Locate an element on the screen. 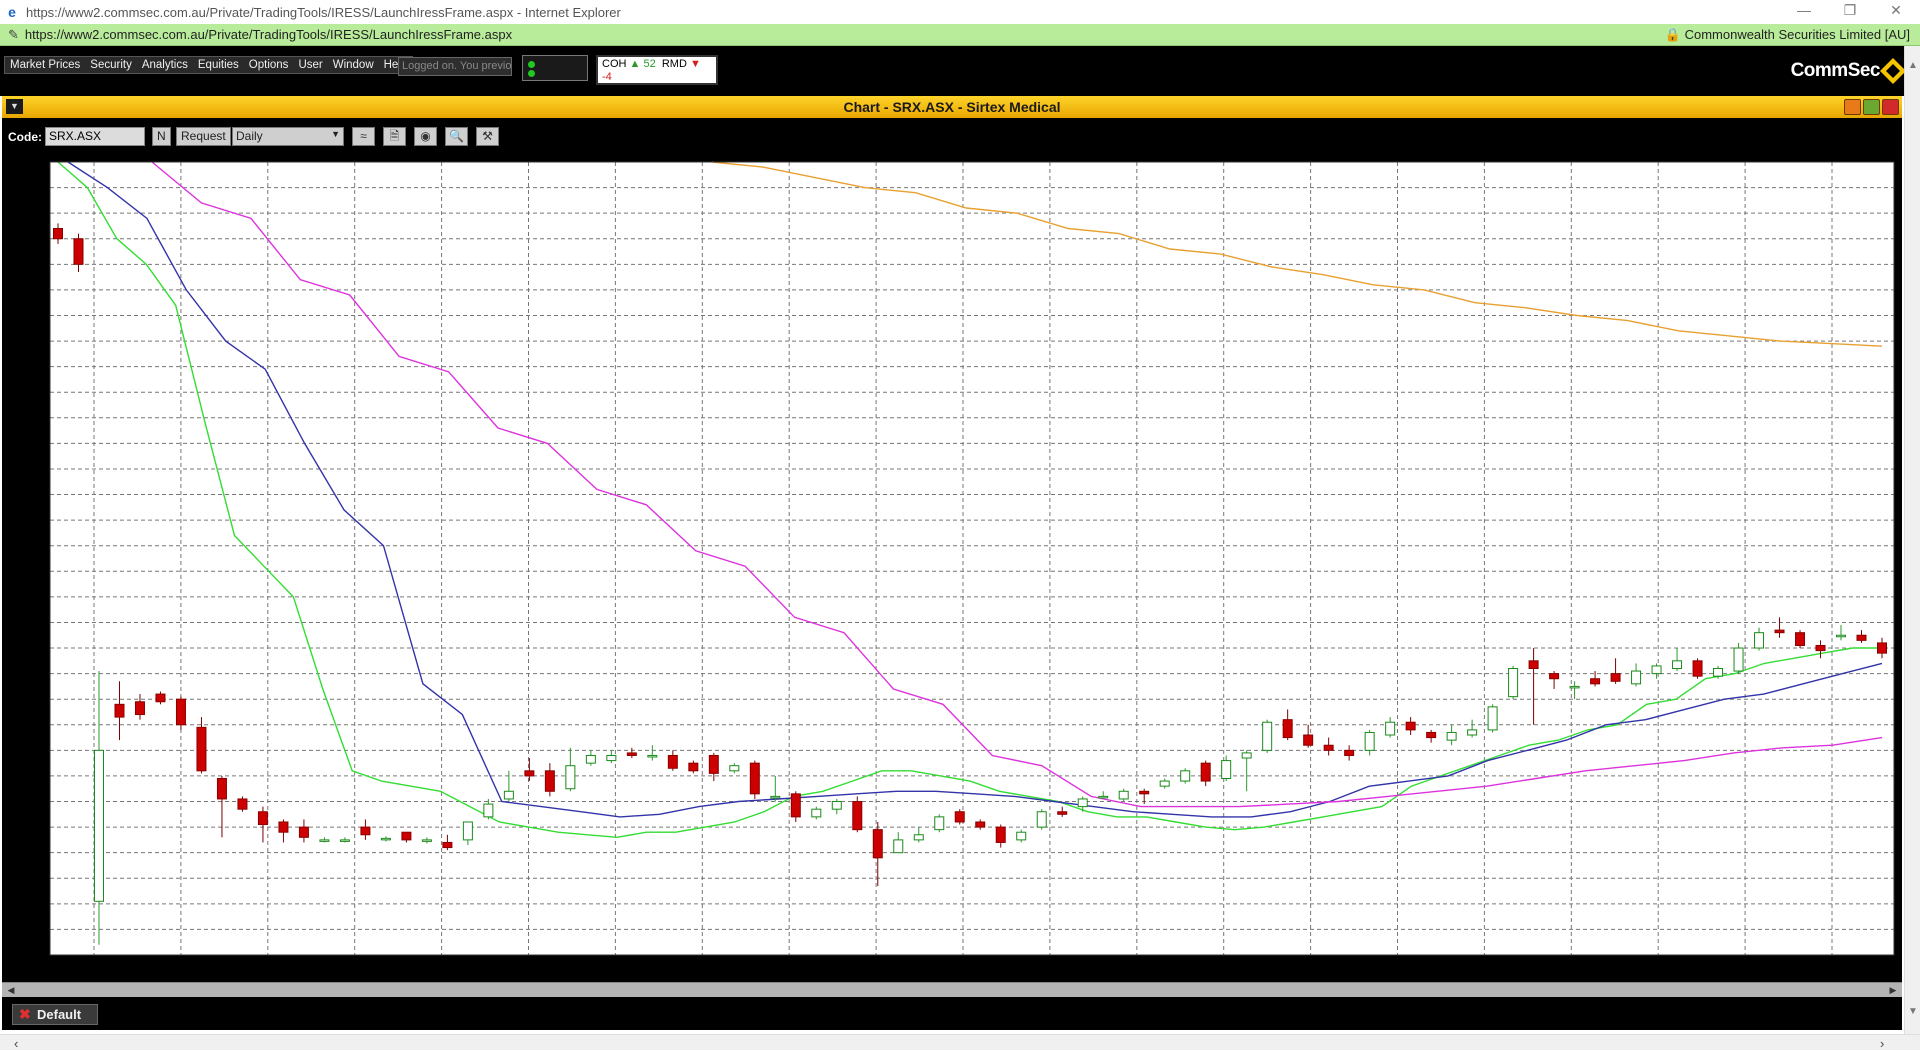 This screenshot has height=1051, width=1920. code-input: SRX.ASX is located at coordinates (95, 136).